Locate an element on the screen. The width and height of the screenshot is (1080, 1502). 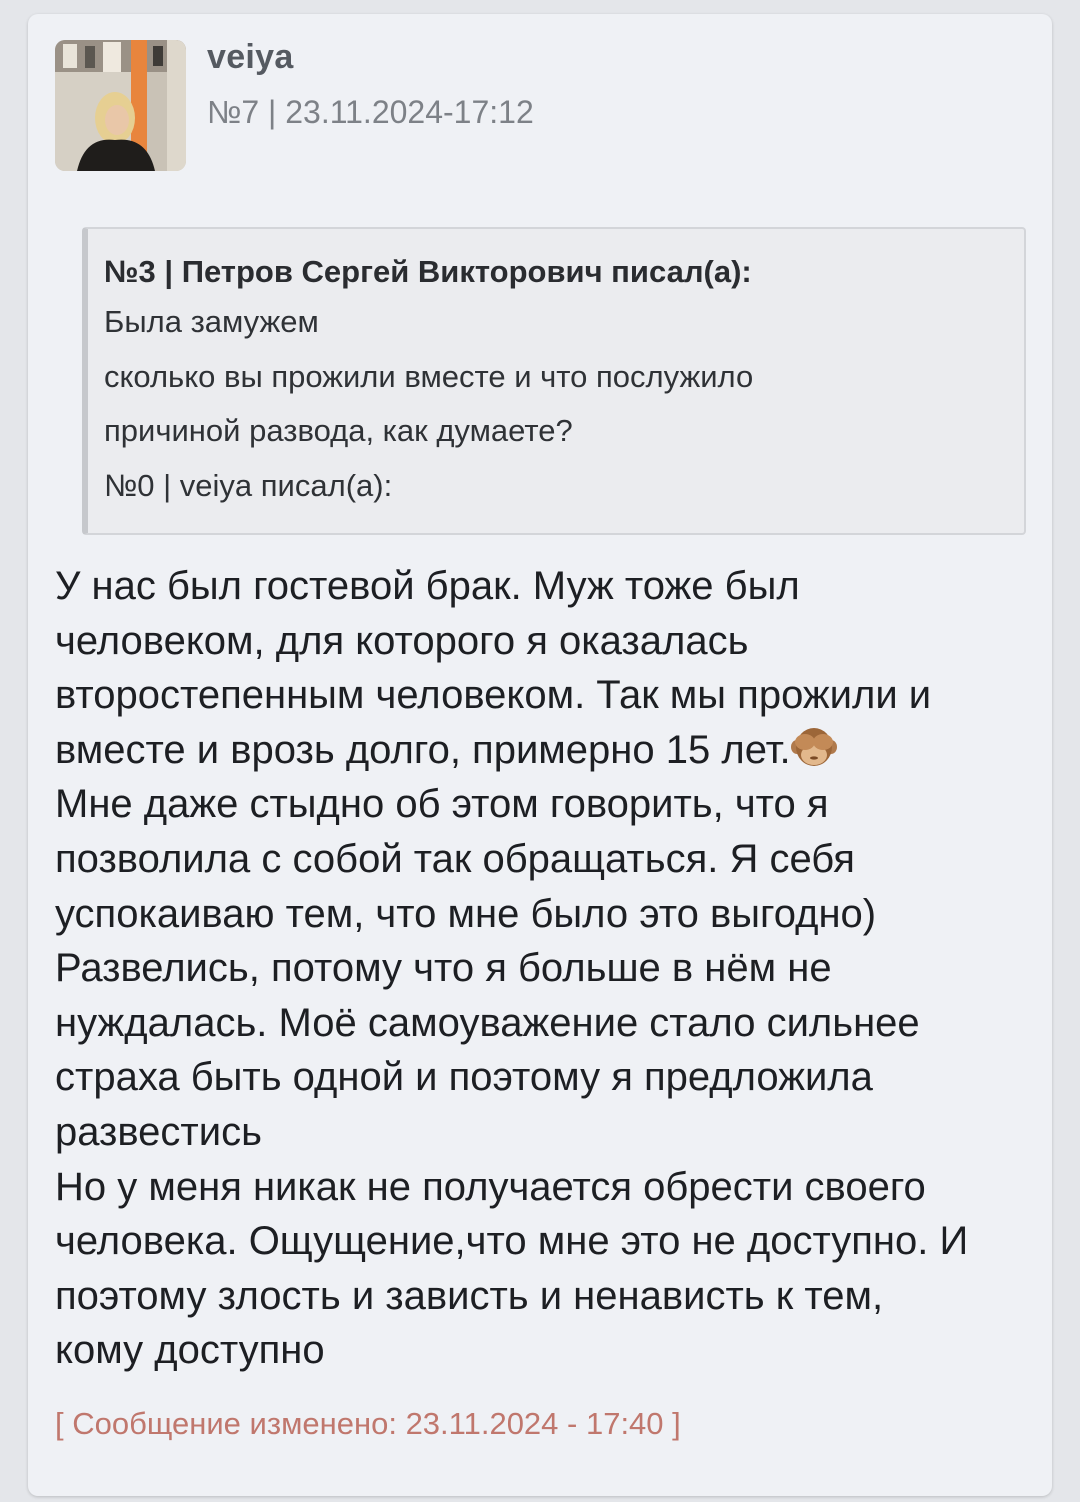
body-line: человеком, для которого я оказалась is located at coordinates (402, 640).